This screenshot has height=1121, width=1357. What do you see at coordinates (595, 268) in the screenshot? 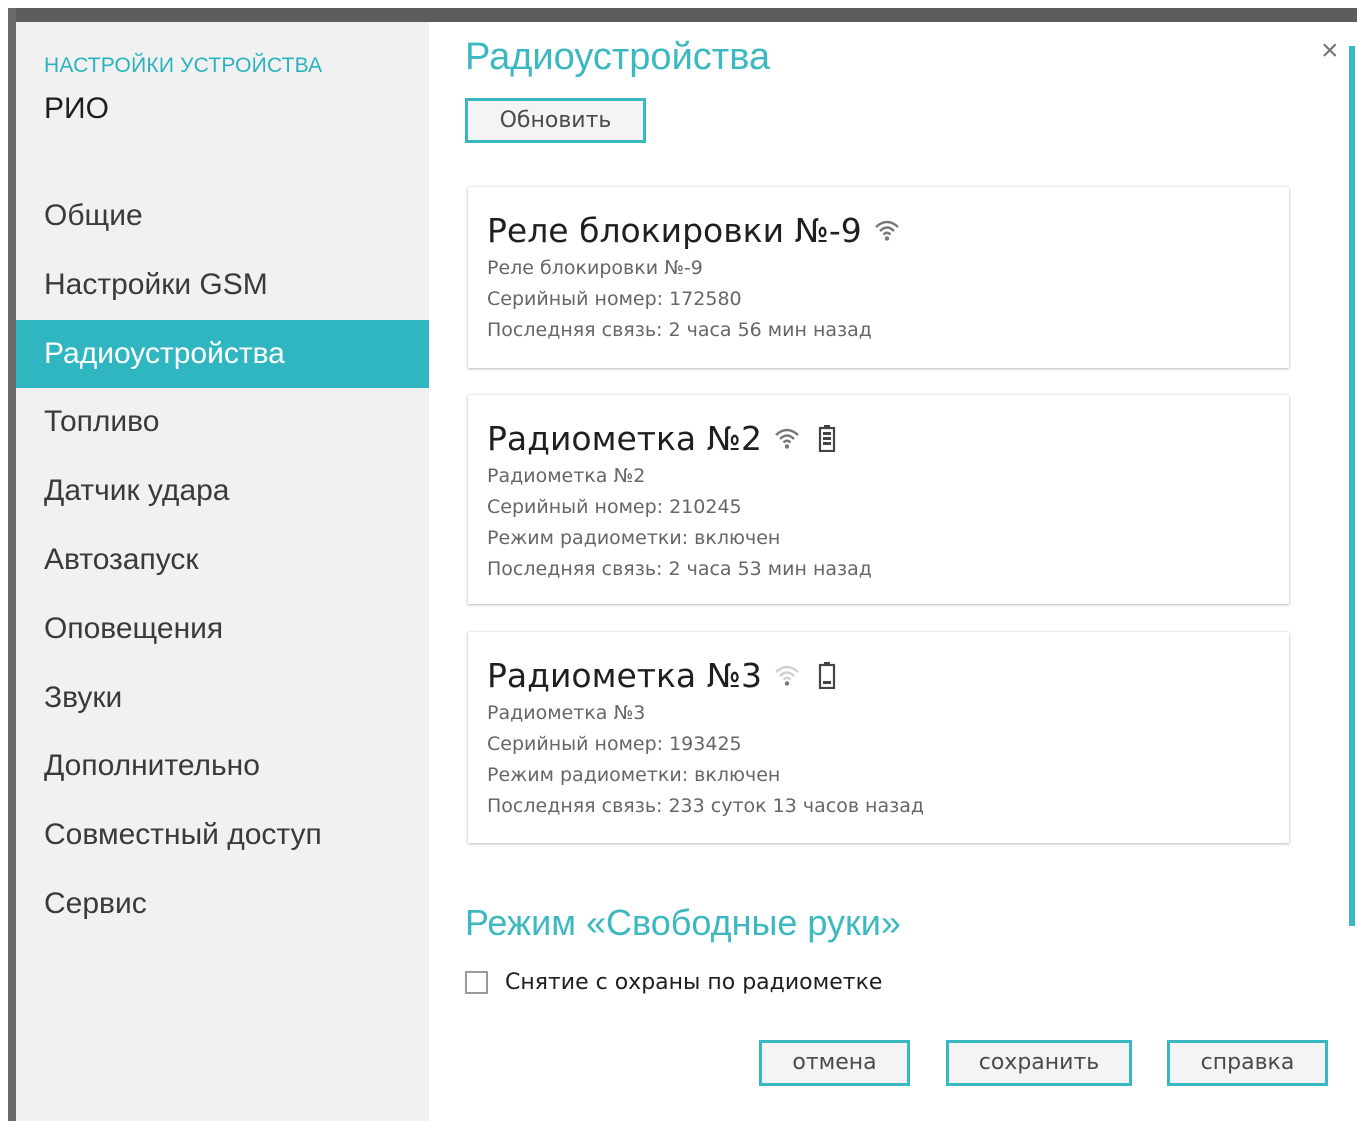
I see `device-info-line: Реле блокировки №-9` at bounding box center [595, 268].